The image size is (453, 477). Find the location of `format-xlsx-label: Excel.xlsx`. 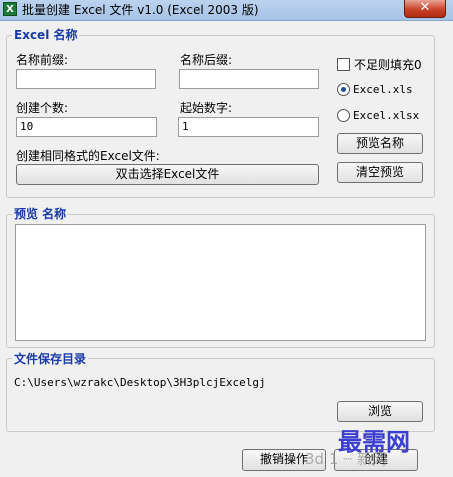

format-xlsx-label: Excel.xlsx is located at coordinates (386, 115).